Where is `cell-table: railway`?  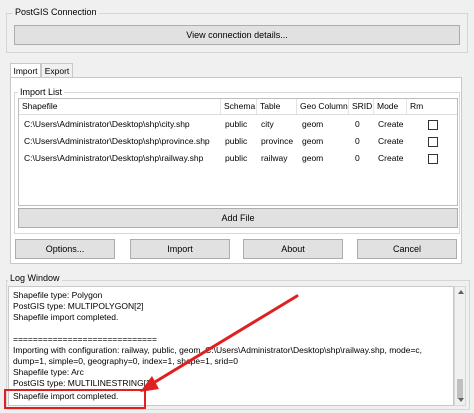
cell-table: railway is located at coordinates (274, 158).